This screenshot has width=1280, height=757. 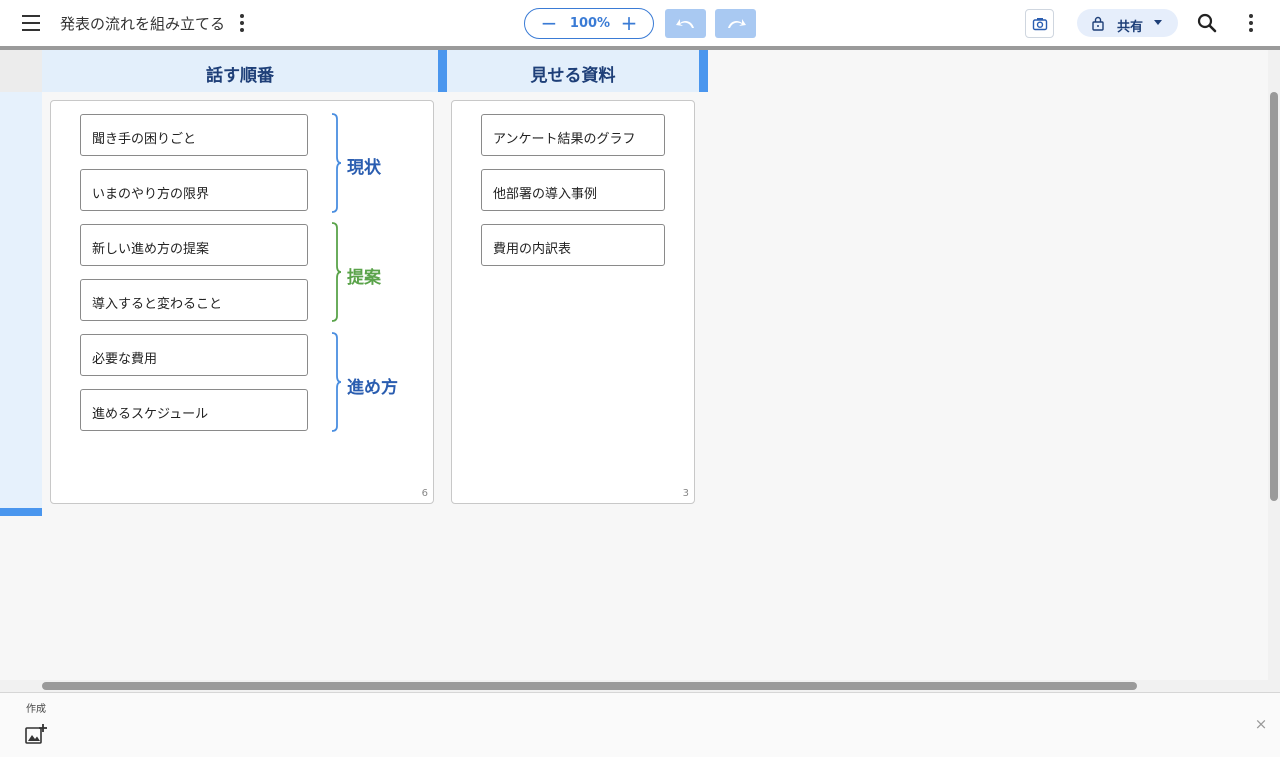 I want to click on share-button: 共有, so click(x=1127, y=23).